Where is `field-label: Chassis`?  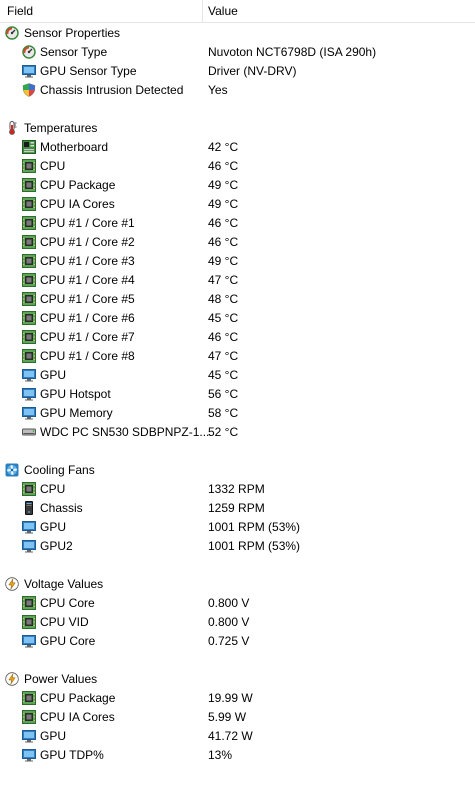 field-label: Chassis is located at coordinates (61, 508).